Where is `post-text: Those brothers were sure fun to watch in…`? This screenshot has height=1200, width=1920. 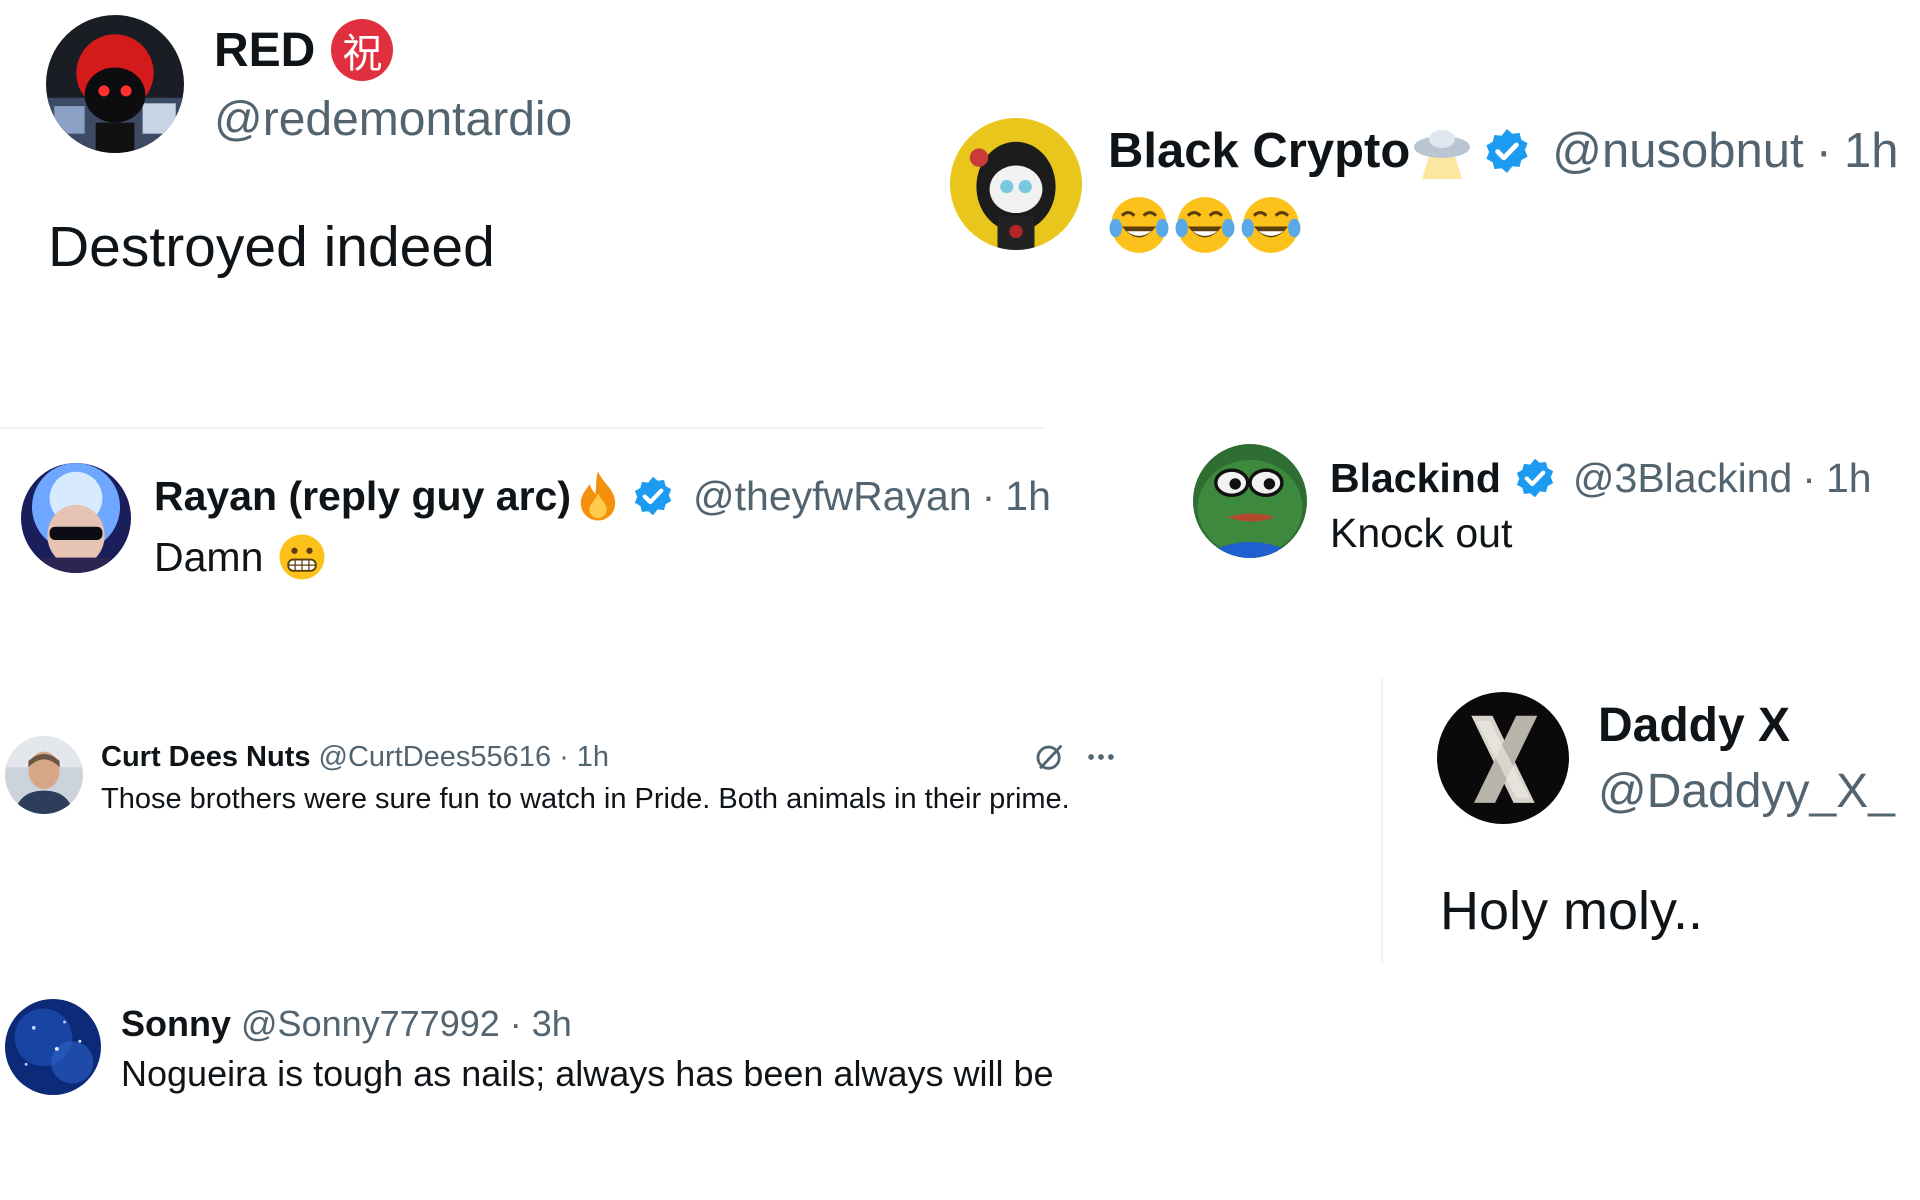
post-text: Those brothers were sure fun to watch in… is located at coordinates (585, 799).